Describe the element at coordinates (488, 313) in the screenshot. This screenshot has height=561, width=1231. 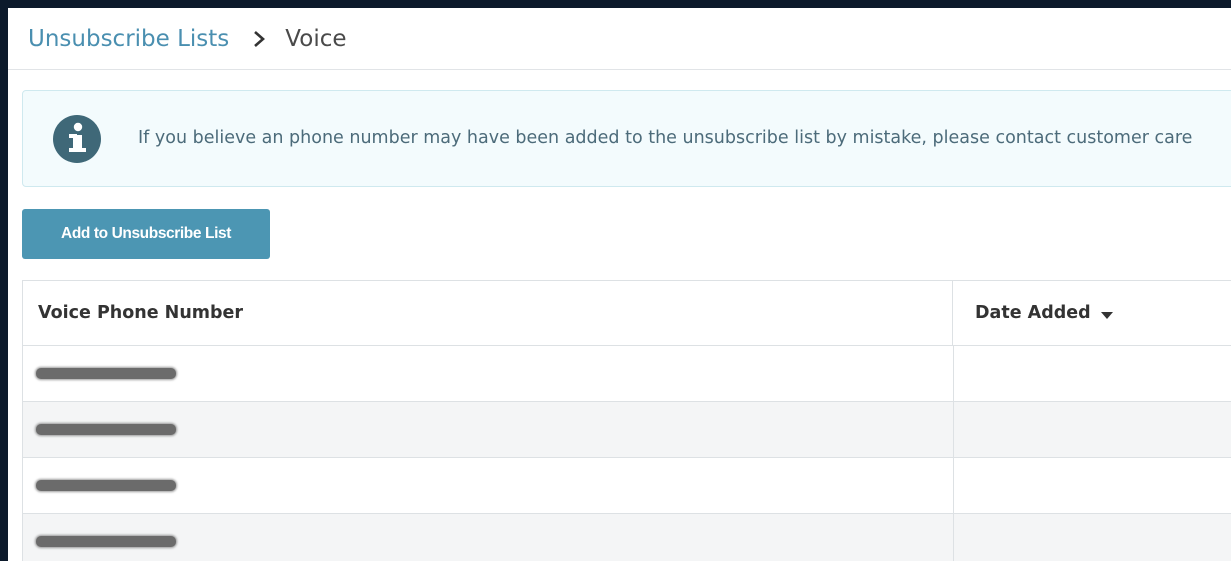
I see `column-header-voice-phone-number: Voice Phone Number` at that location.